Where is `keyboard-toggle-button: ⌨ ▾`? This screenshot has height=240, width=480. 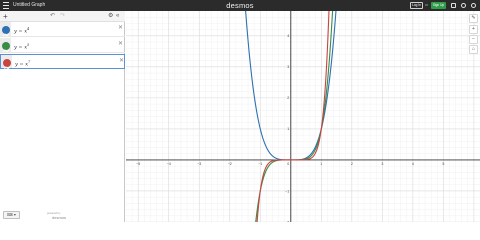
keyboard-toggle-button: ⌨ ▾ is located at coordinates (11, 215).